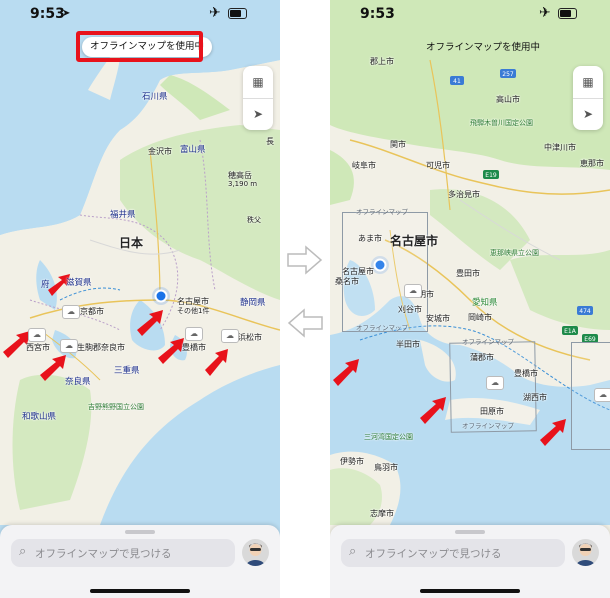  Describe the element at coordinates (485, 303) in the screenshot. I see `map-label: 愛知県` at that location.